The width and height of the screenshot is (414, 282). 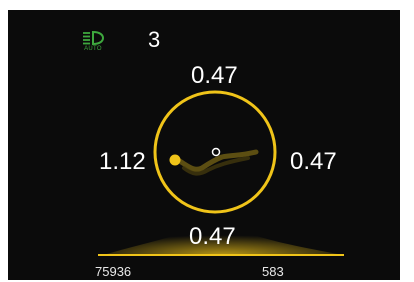 I want to click on odometer: 75936, so click(x=113, y=271).